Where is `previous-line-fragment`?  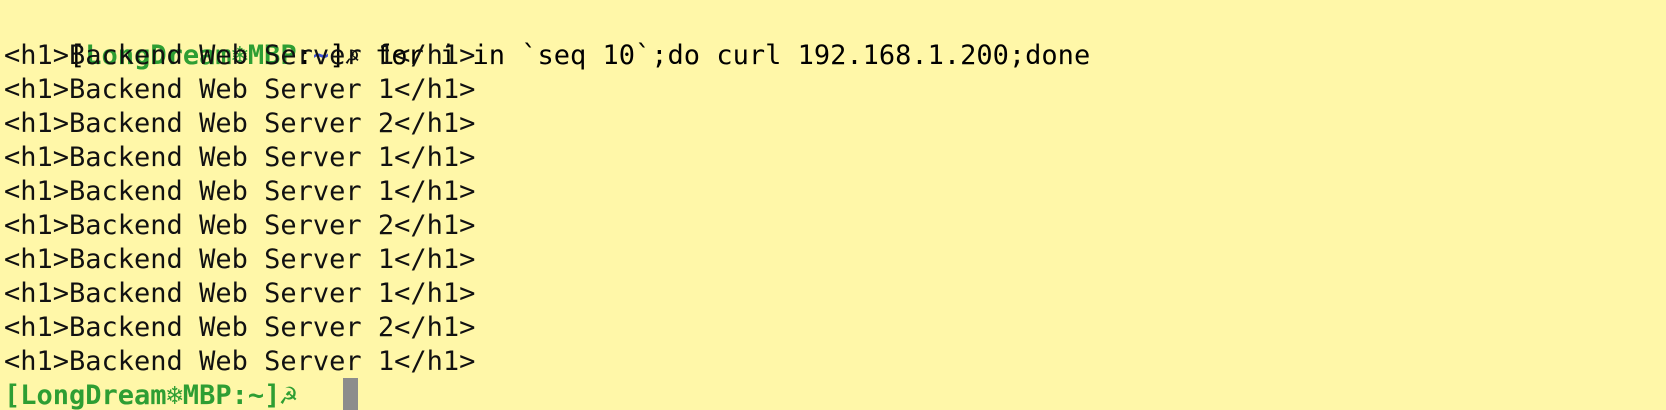 previous-line-fragment is located at coordinates (833, 2).